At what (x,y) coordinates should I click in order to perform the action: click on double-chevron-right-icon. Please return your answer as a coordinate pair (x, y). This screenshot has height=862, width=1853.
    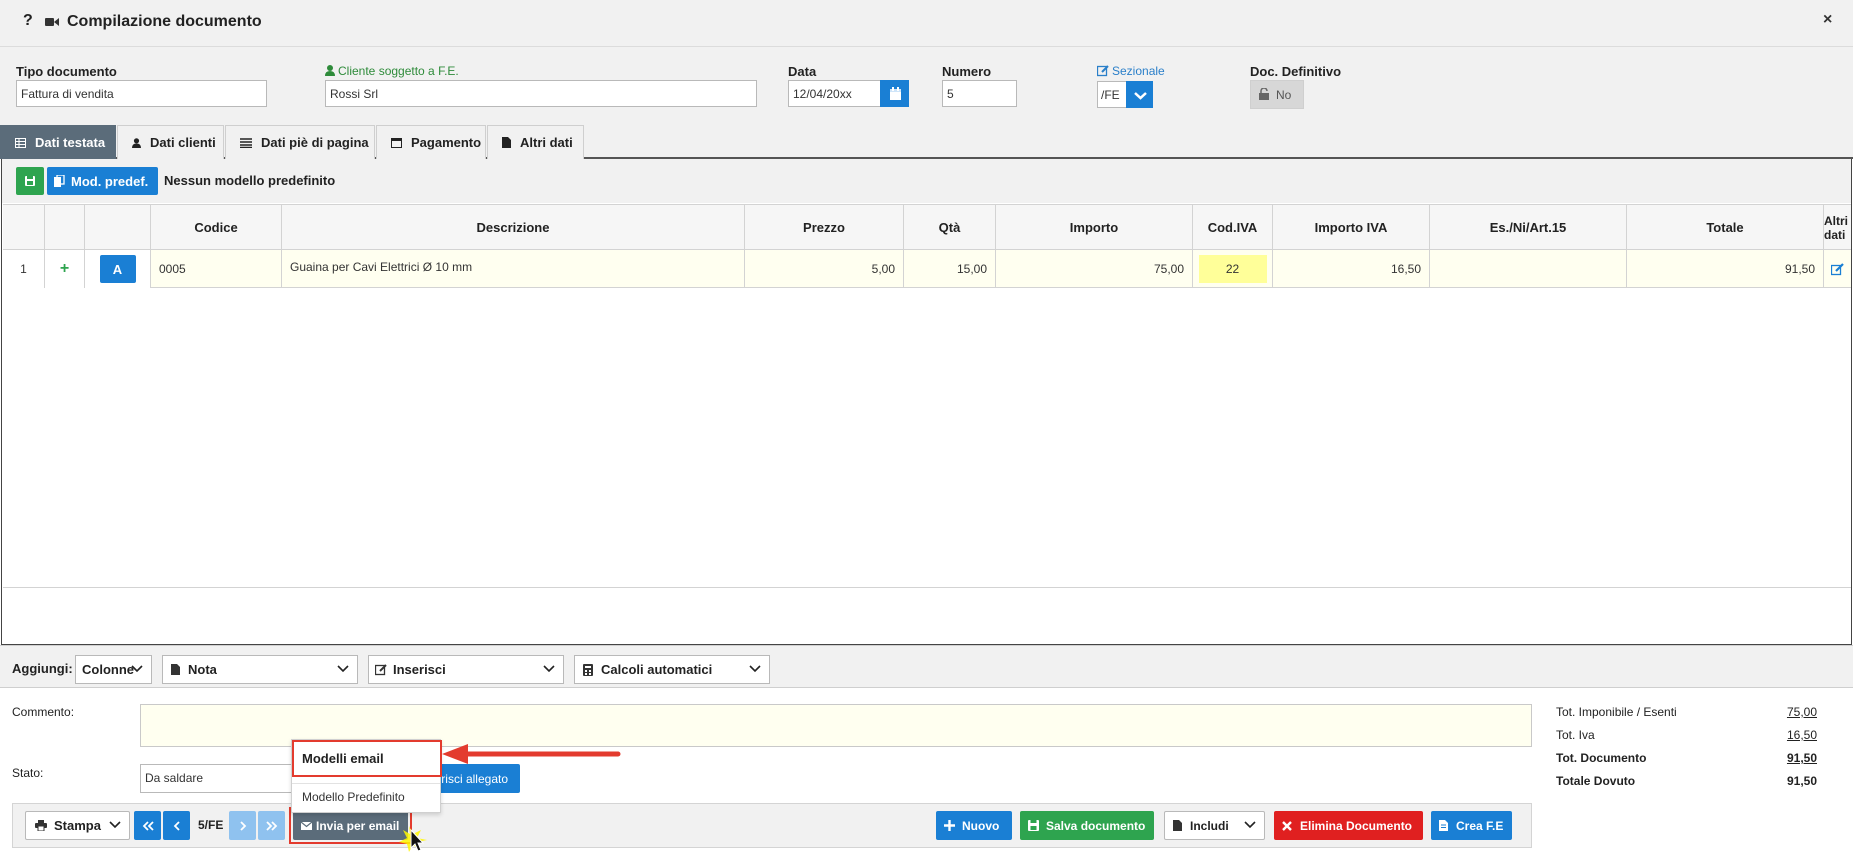
    Looking at the image, I should click on (271, 825).